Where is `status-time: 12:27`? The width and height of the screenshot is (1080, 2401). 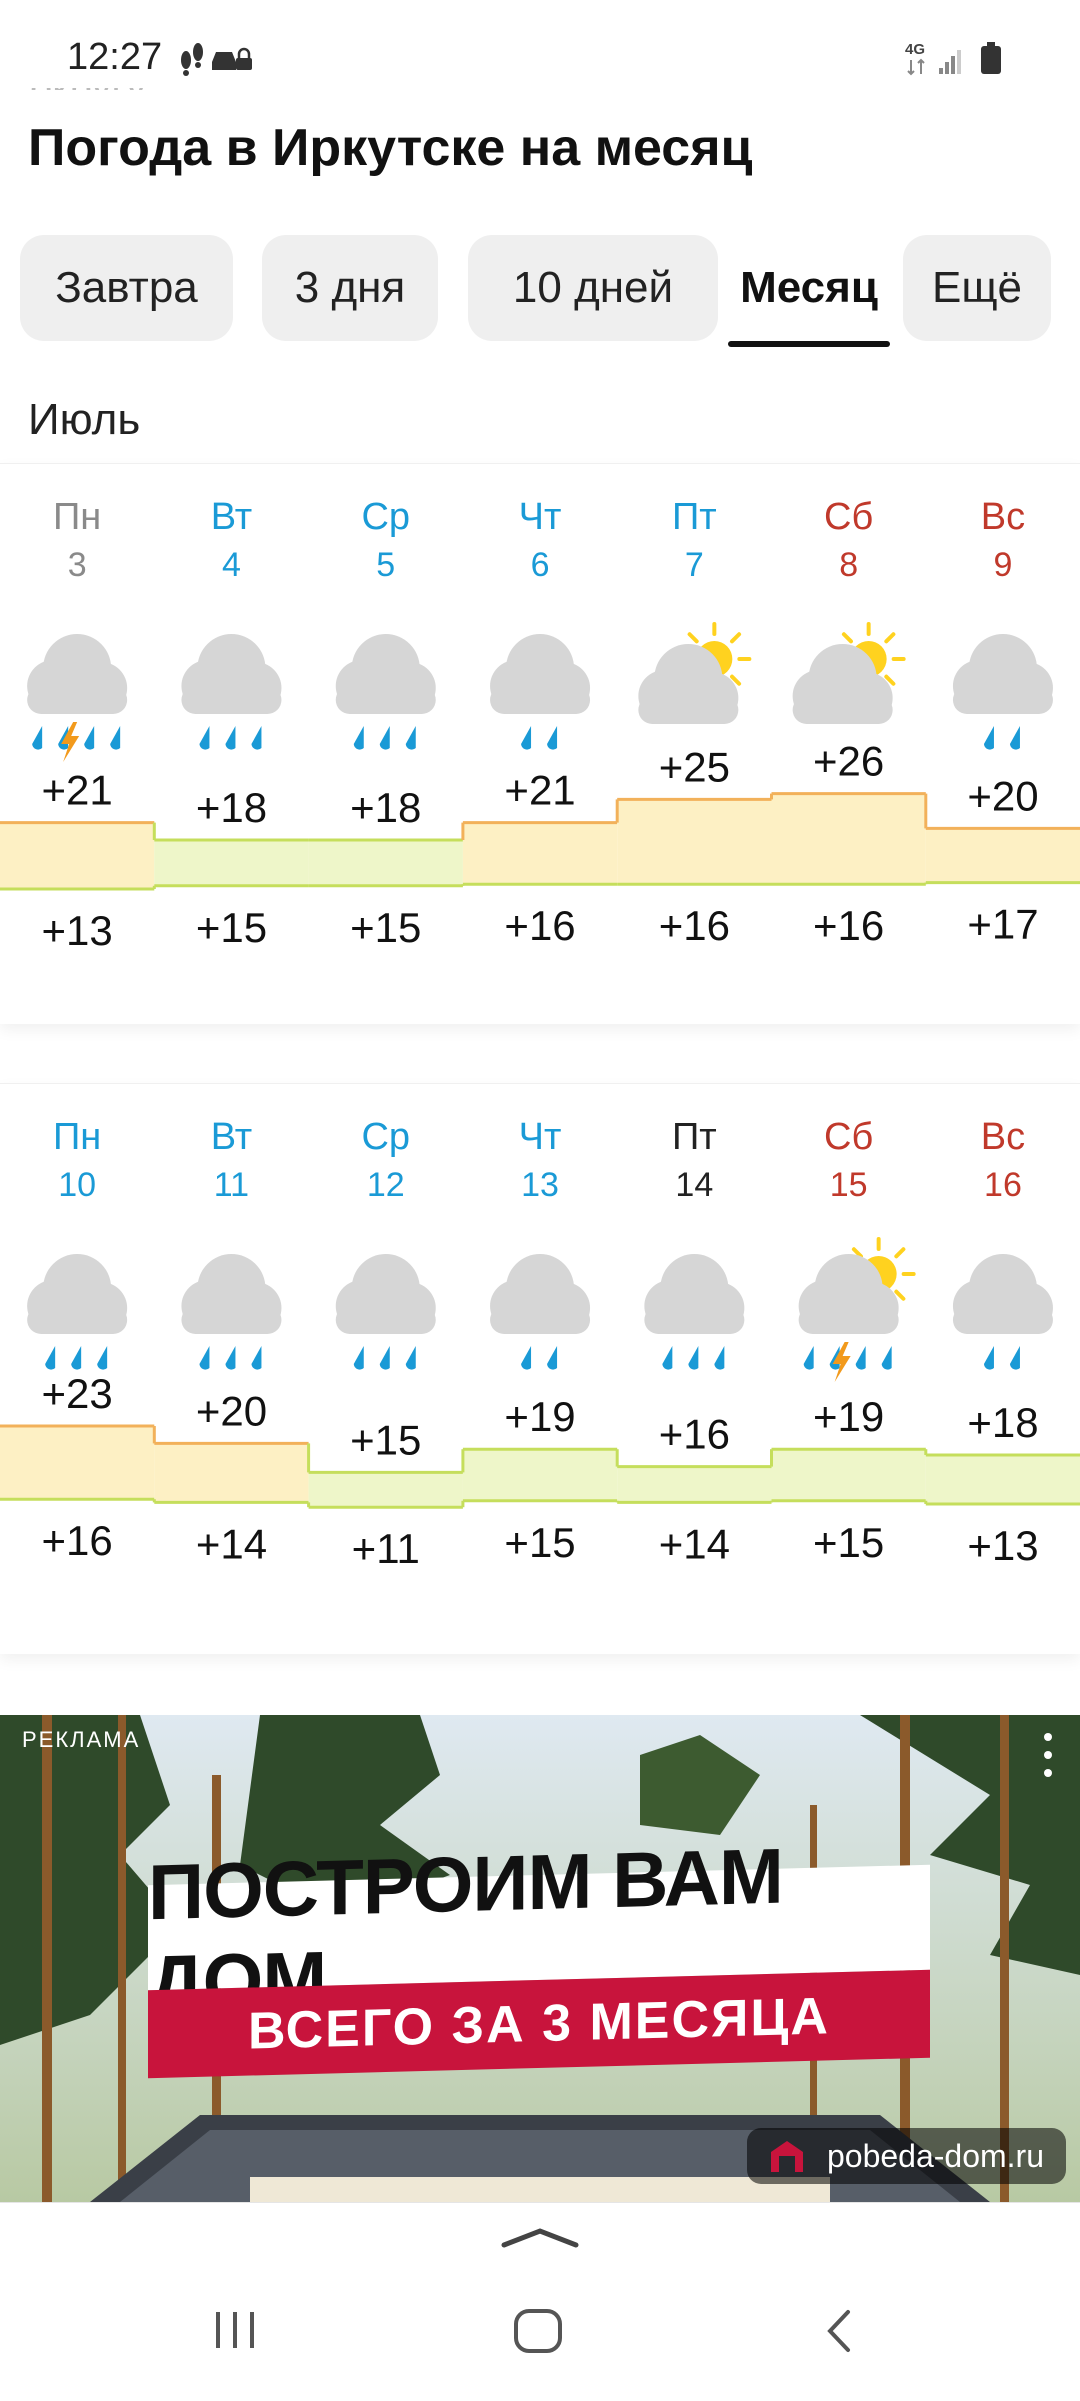
status-time: 12:27 is located at coordinates (115, 57).